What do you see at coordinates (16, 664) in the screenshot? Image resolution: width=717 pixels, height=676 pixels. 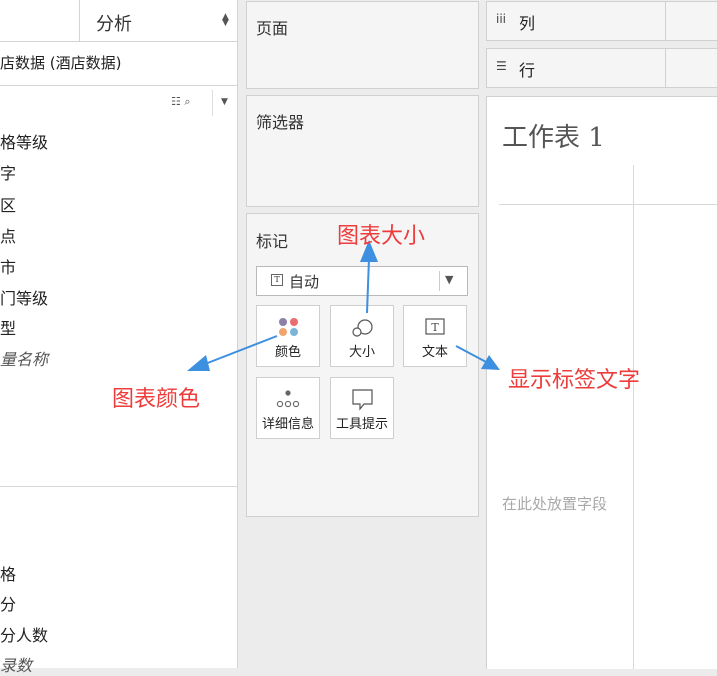 I see `measure-field: 录数` at bounding box center [16, 664].